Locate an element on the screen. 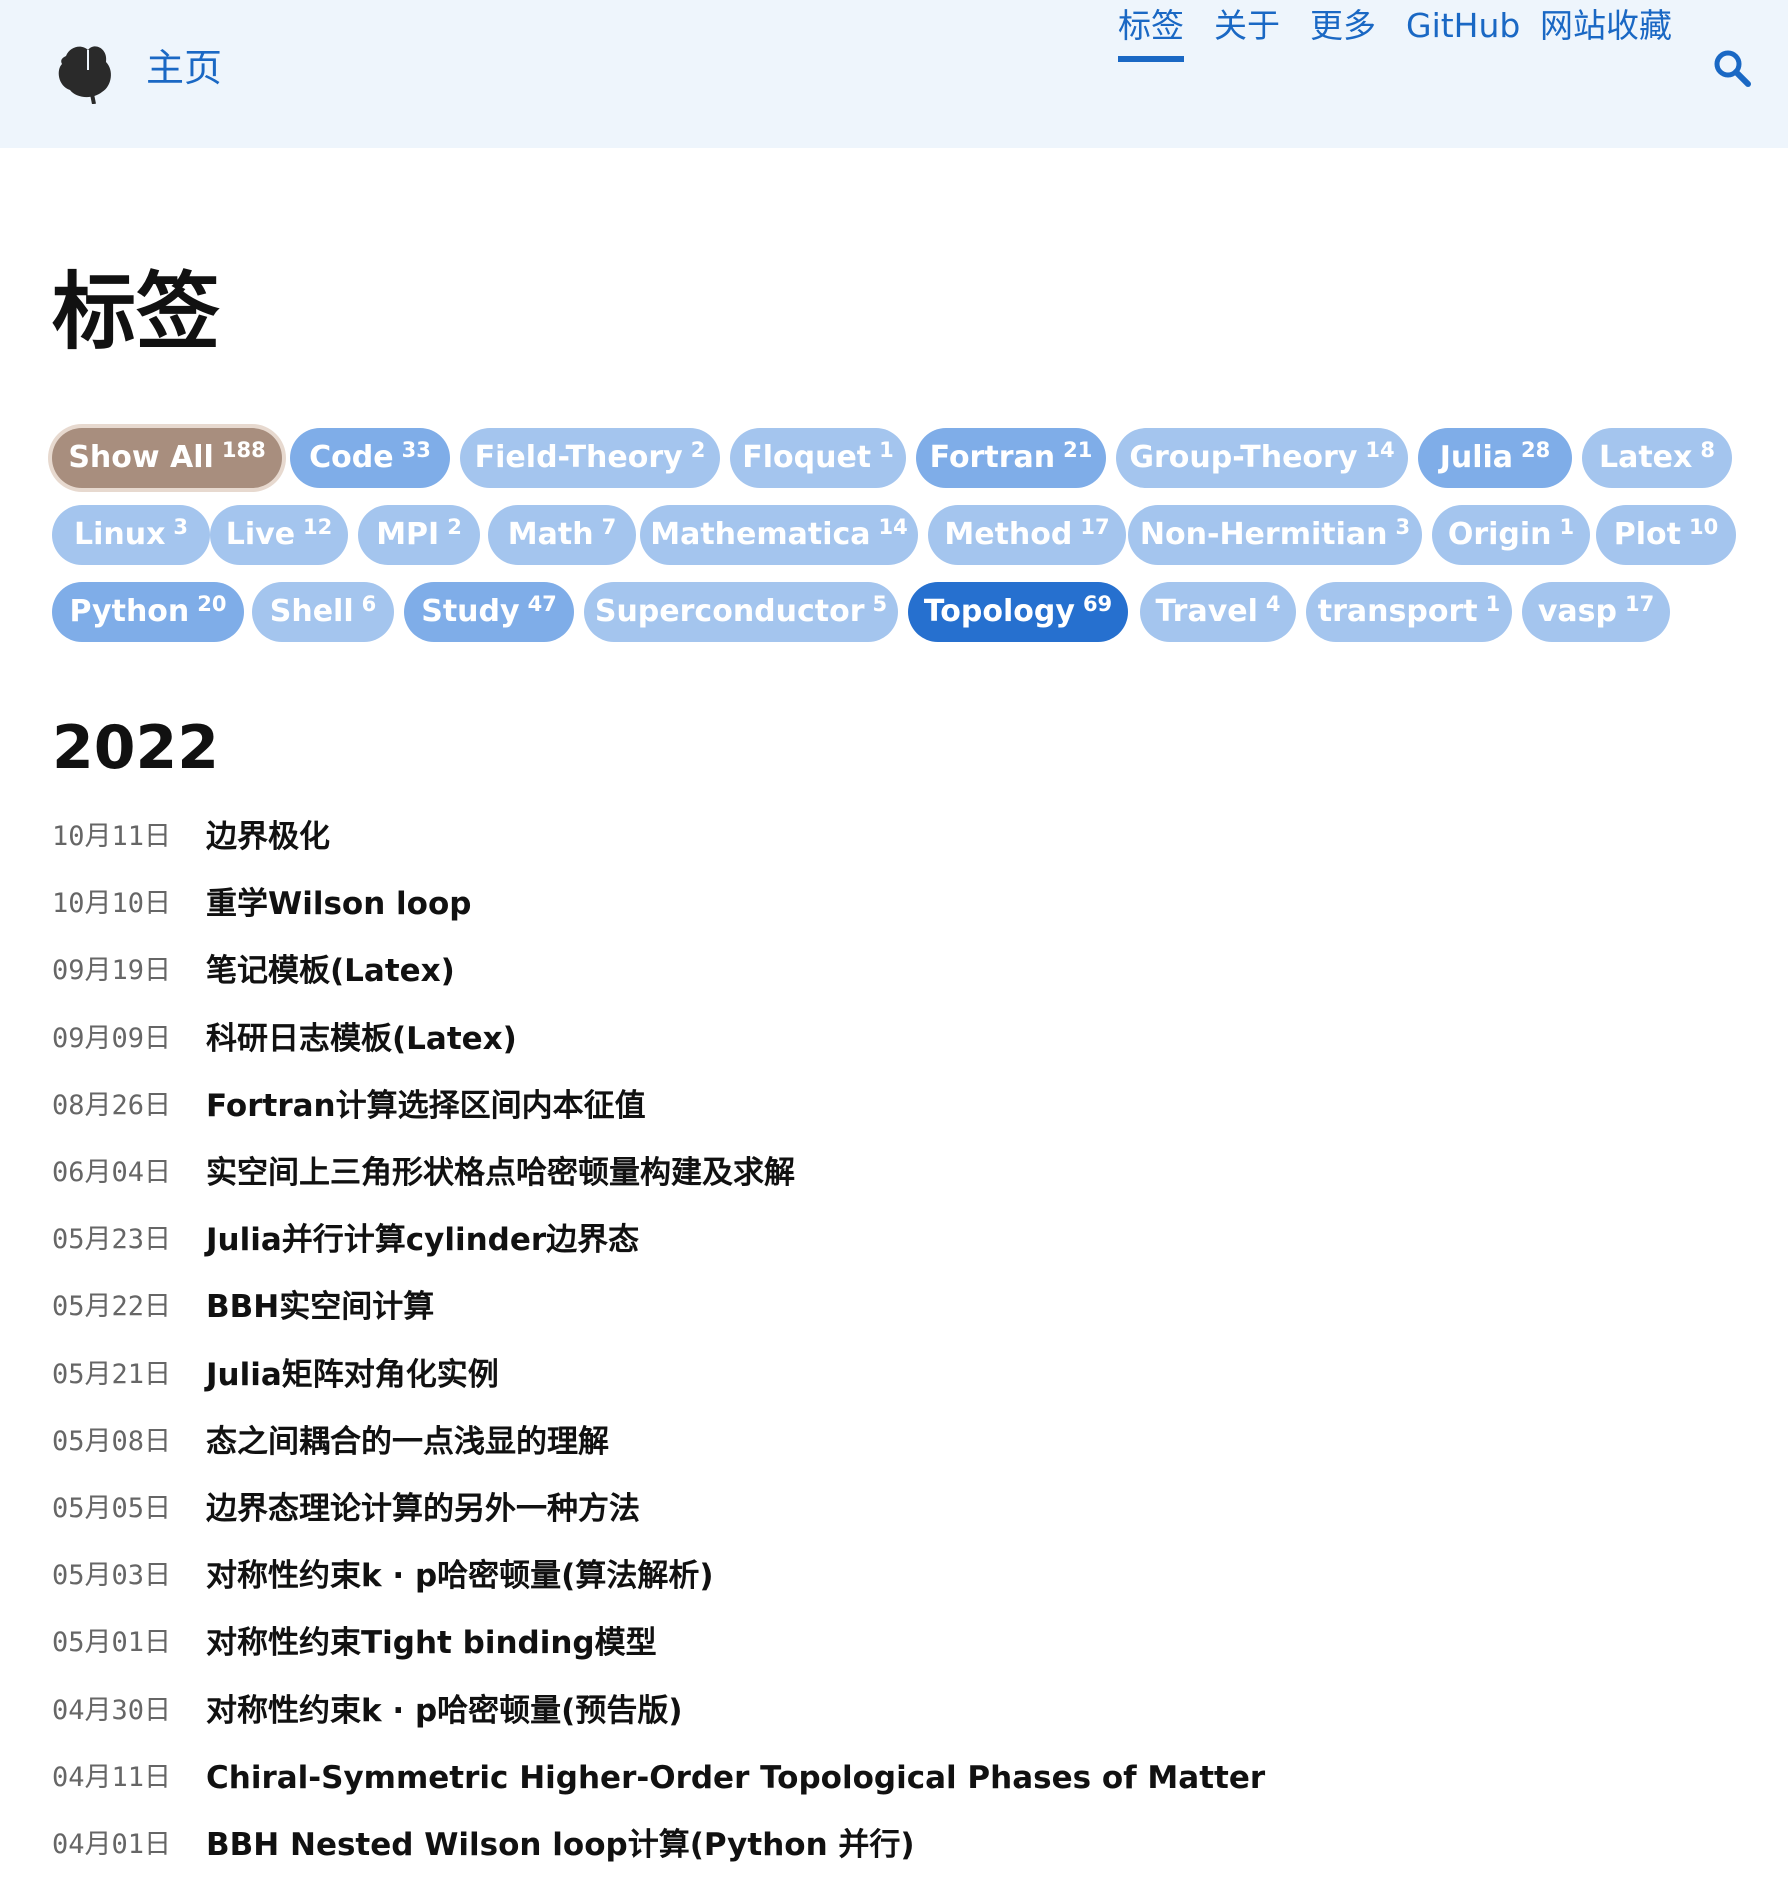 The height and width of the screenshot is (1878, 1788). tag-transport: transport 1 is located at coordinates (1409, 612).